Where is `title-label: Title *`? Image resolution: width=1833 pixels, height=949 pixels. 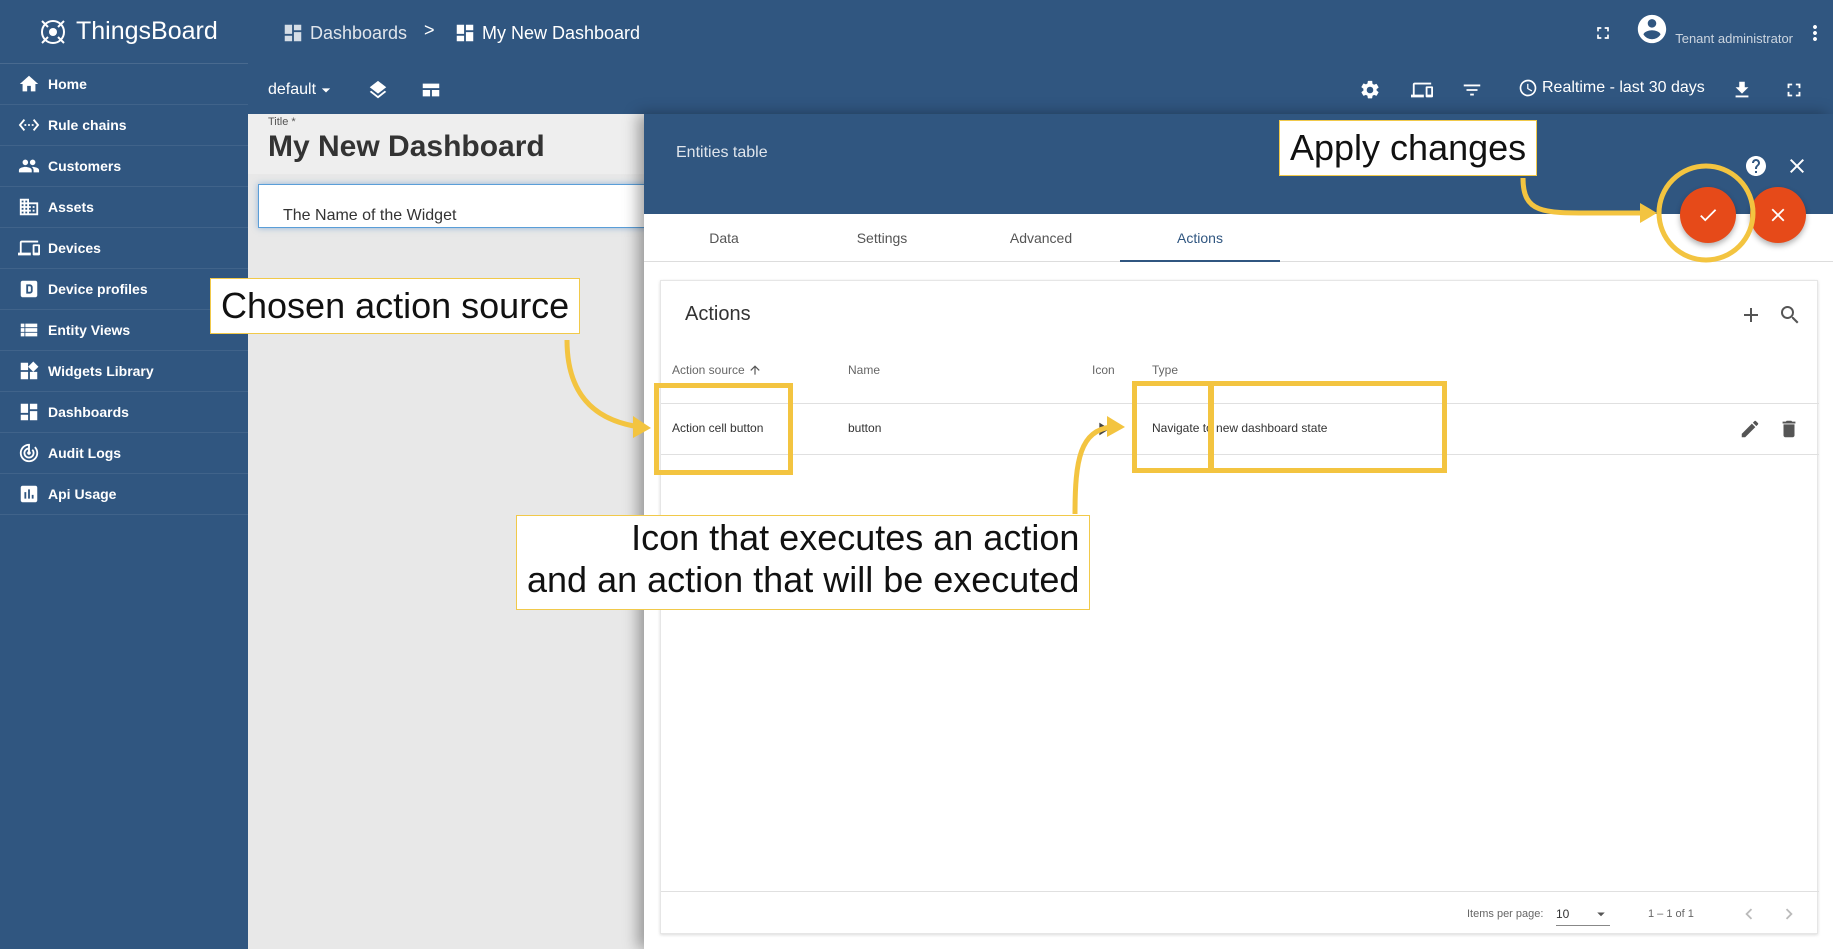 title-label: Title * is located at coordinates (282, 122).